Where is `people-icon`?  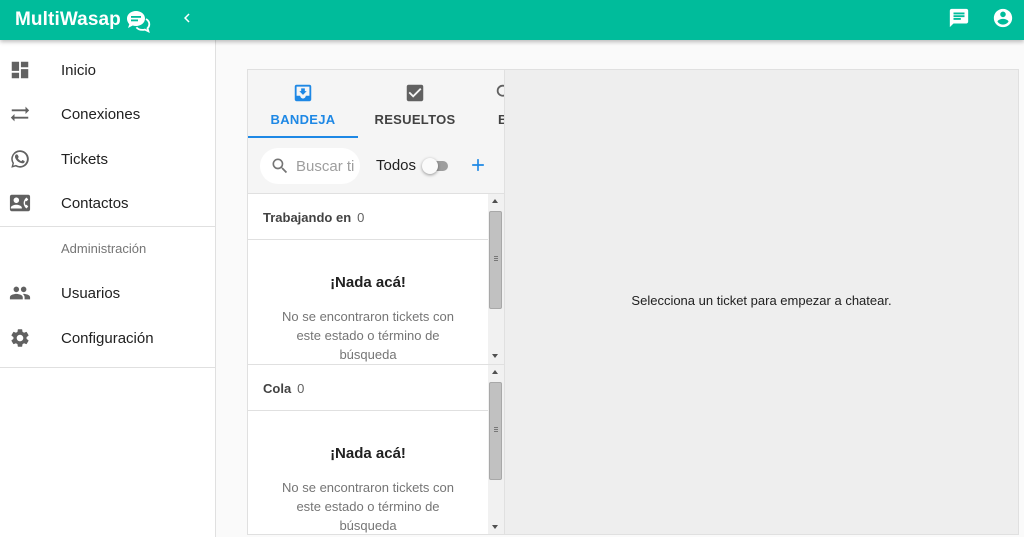
people-icon is located at coordinates (20, 293).